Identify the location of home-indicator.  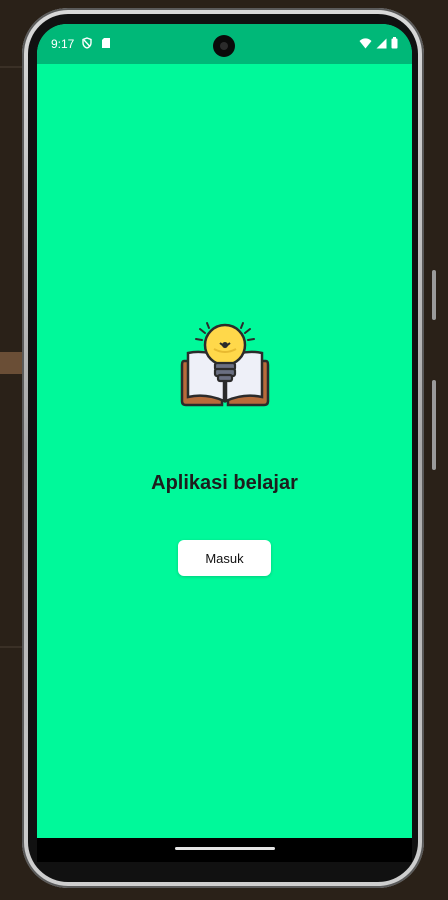
(225, 848).